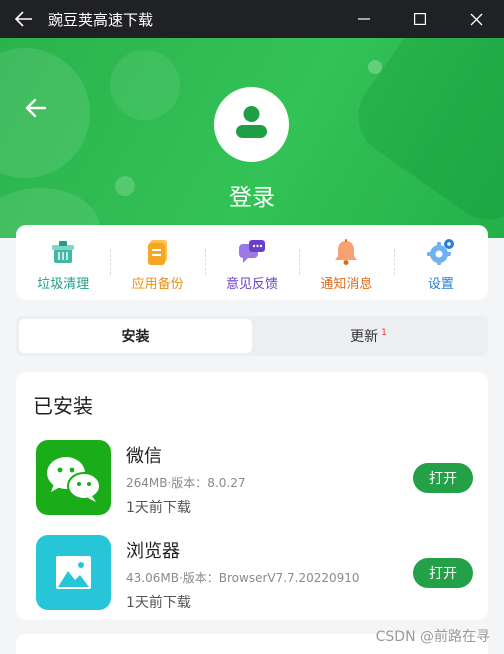 The image size is (504, 654). Describe the element at coordinates (252, 19) in the screenshot. I see `title-bar: 豌豆荚高速下载` at that location.